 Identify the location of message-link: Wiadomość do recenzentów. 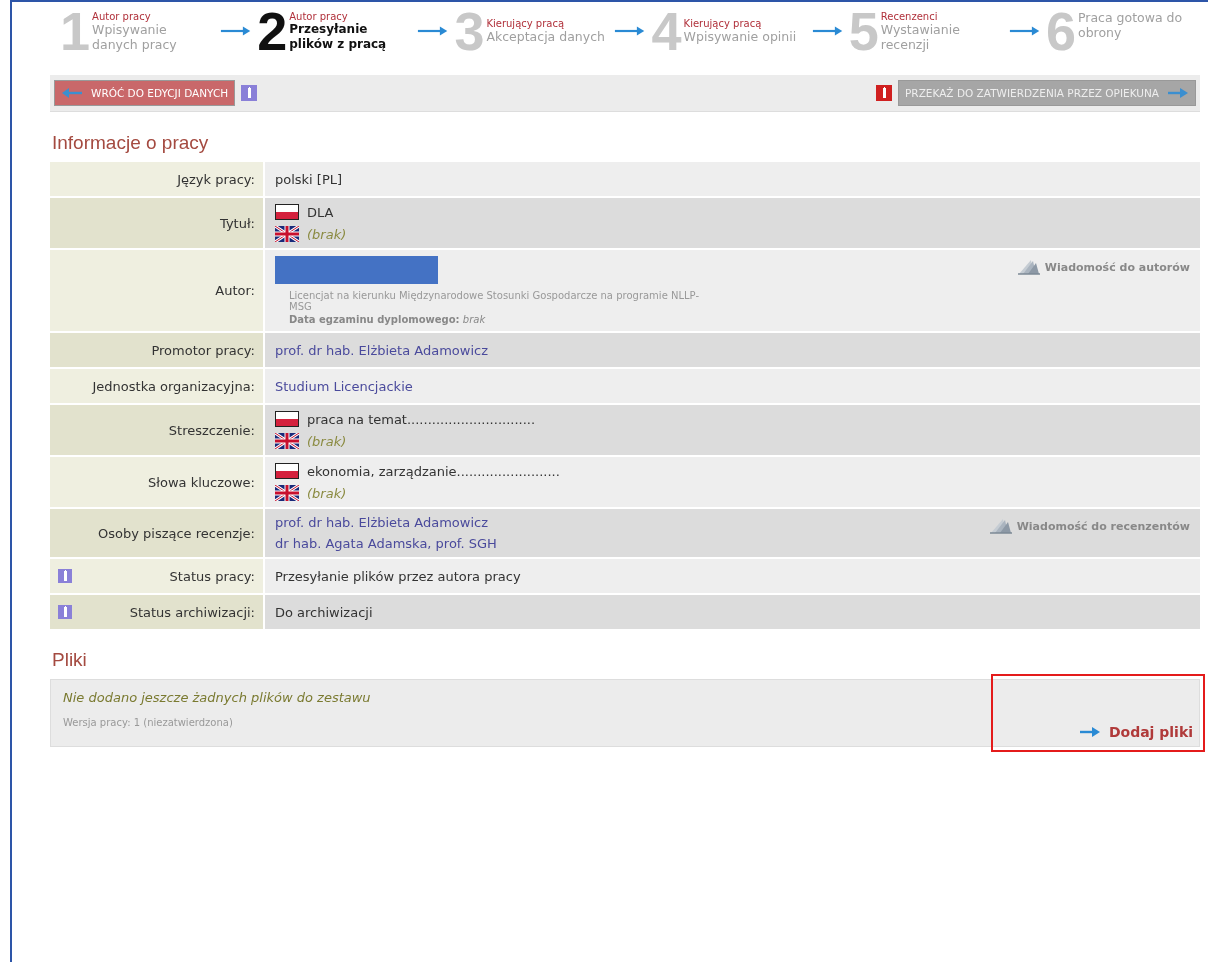
(1089, 526).